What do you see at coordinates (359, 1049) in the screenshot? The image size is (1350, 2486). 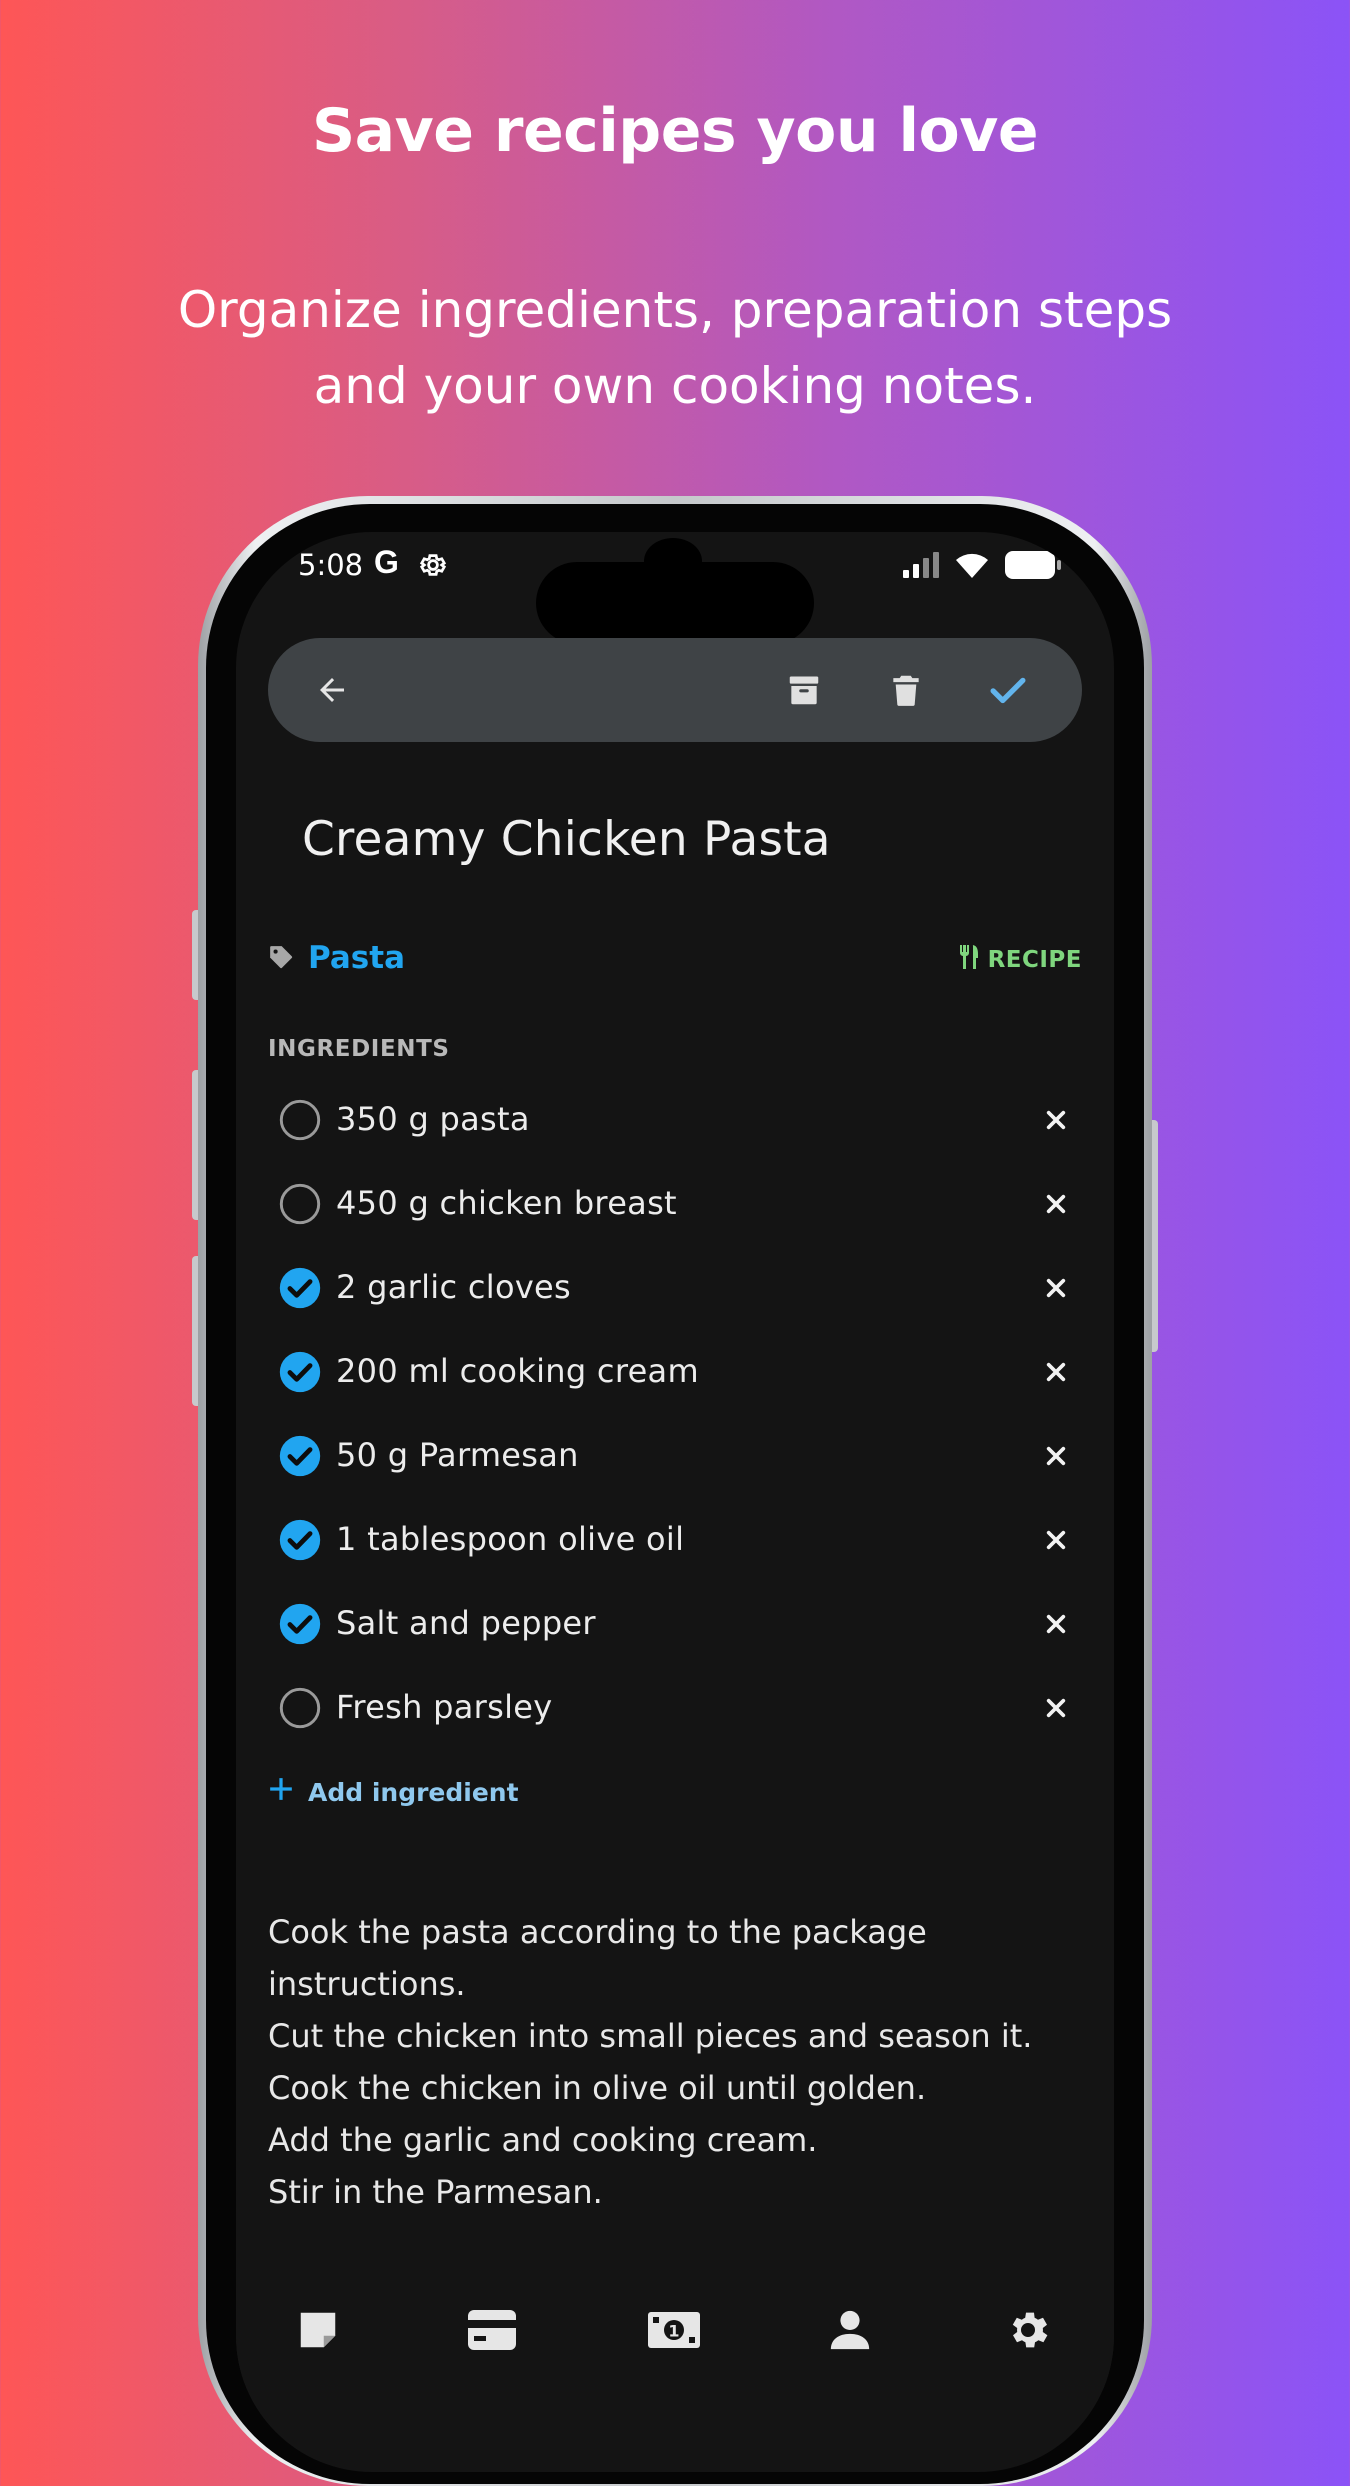 I see `ingredients-section-label: INGREDIENTS` at bounding box center [359, 1049].